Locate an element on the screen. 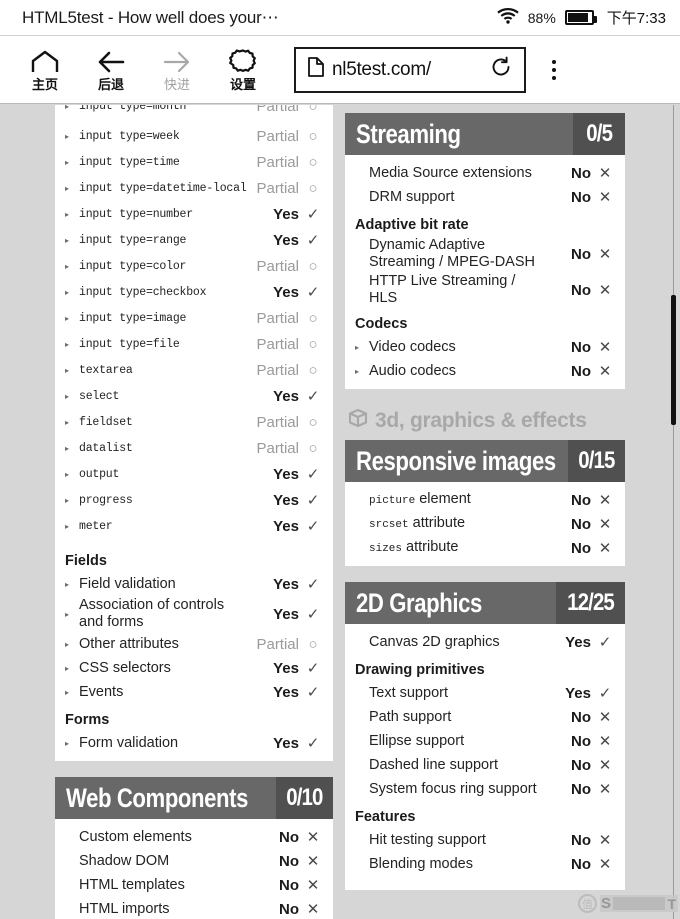  table-row: ▸ fieldset Partial ○ is located at coordinates (194, 422).